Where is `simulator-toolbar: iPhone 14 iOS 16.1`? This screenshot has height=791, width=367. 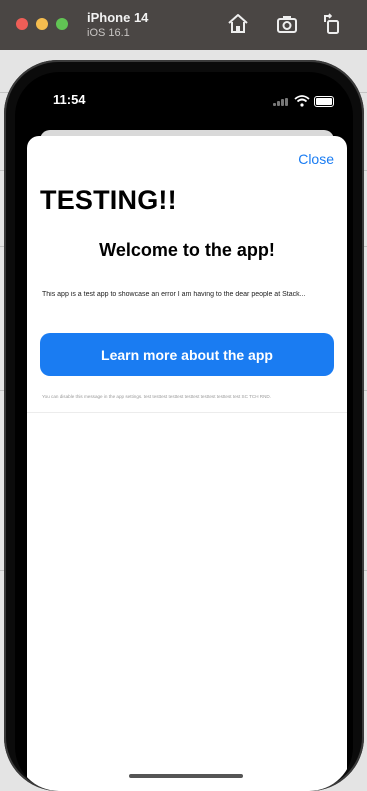
simulator-toolbar: iPhone 14 iOS 16.1 is located at coordinates (183, 25).